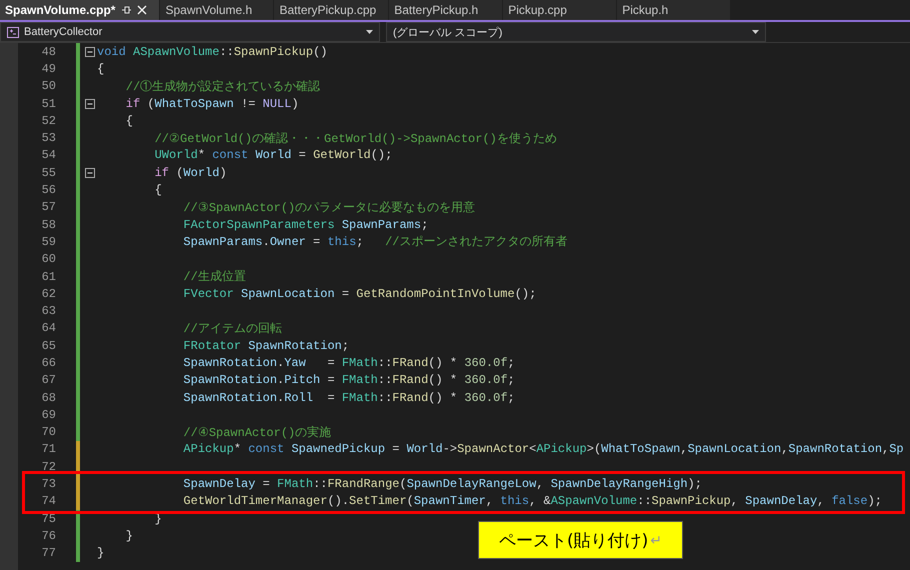 This screenshot has width=910, height=570. I want to click on line-number: 61, so click(48, 277).